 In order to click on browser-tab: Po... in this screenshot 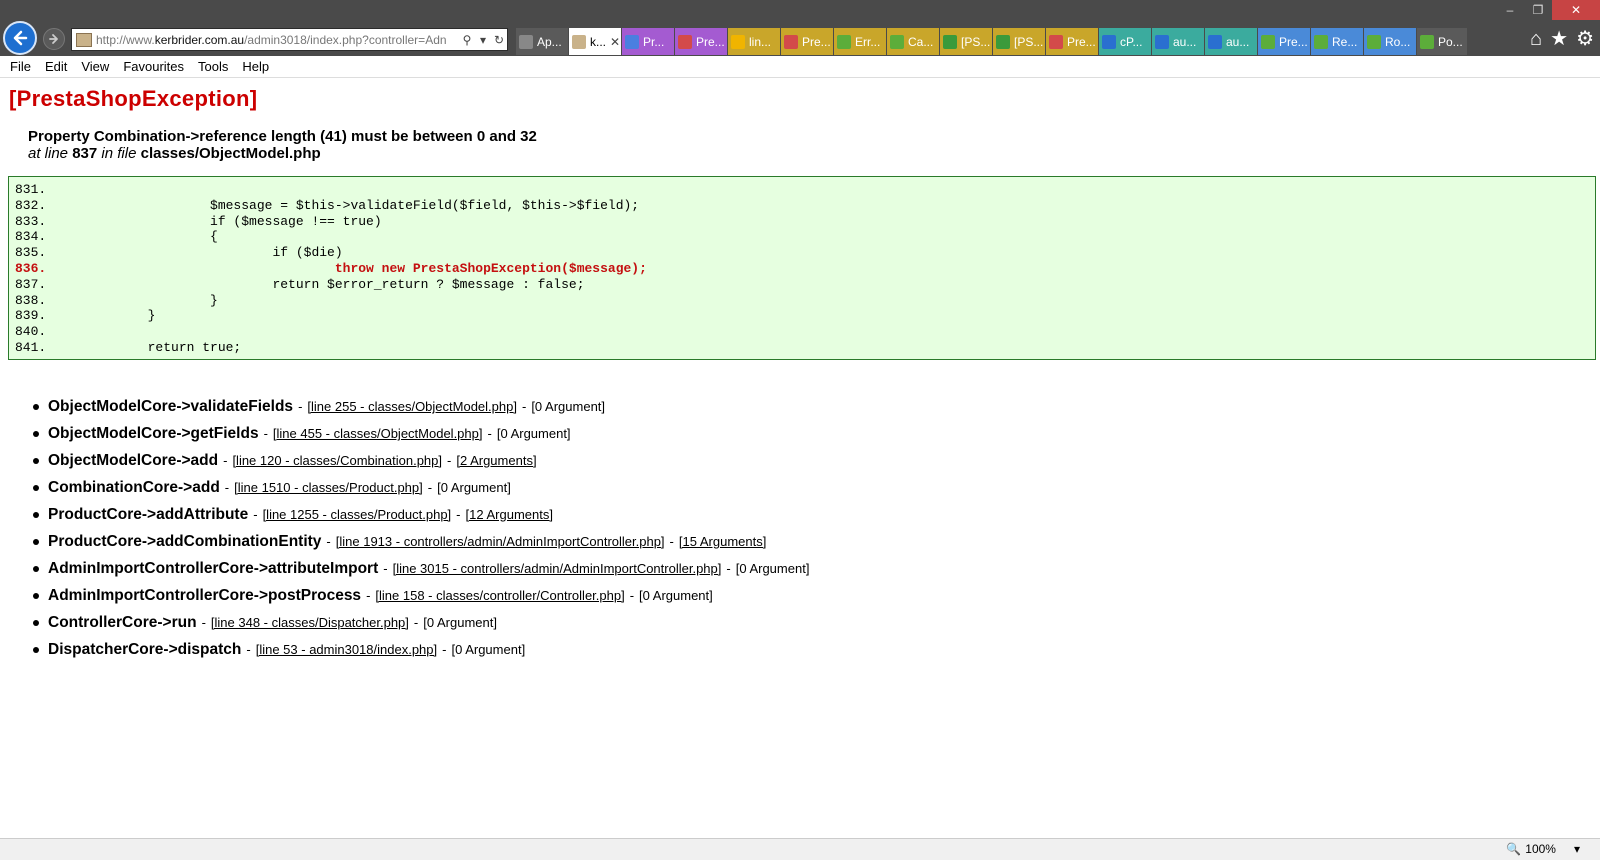, I will do `click(1442, 41)`.